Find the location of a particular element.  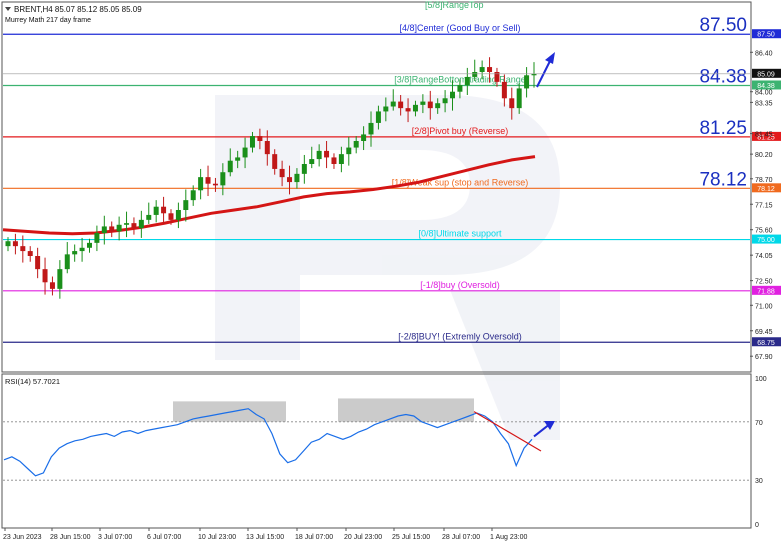

price-tick-label-3: 81.45 is located at coordinates (764, 135).